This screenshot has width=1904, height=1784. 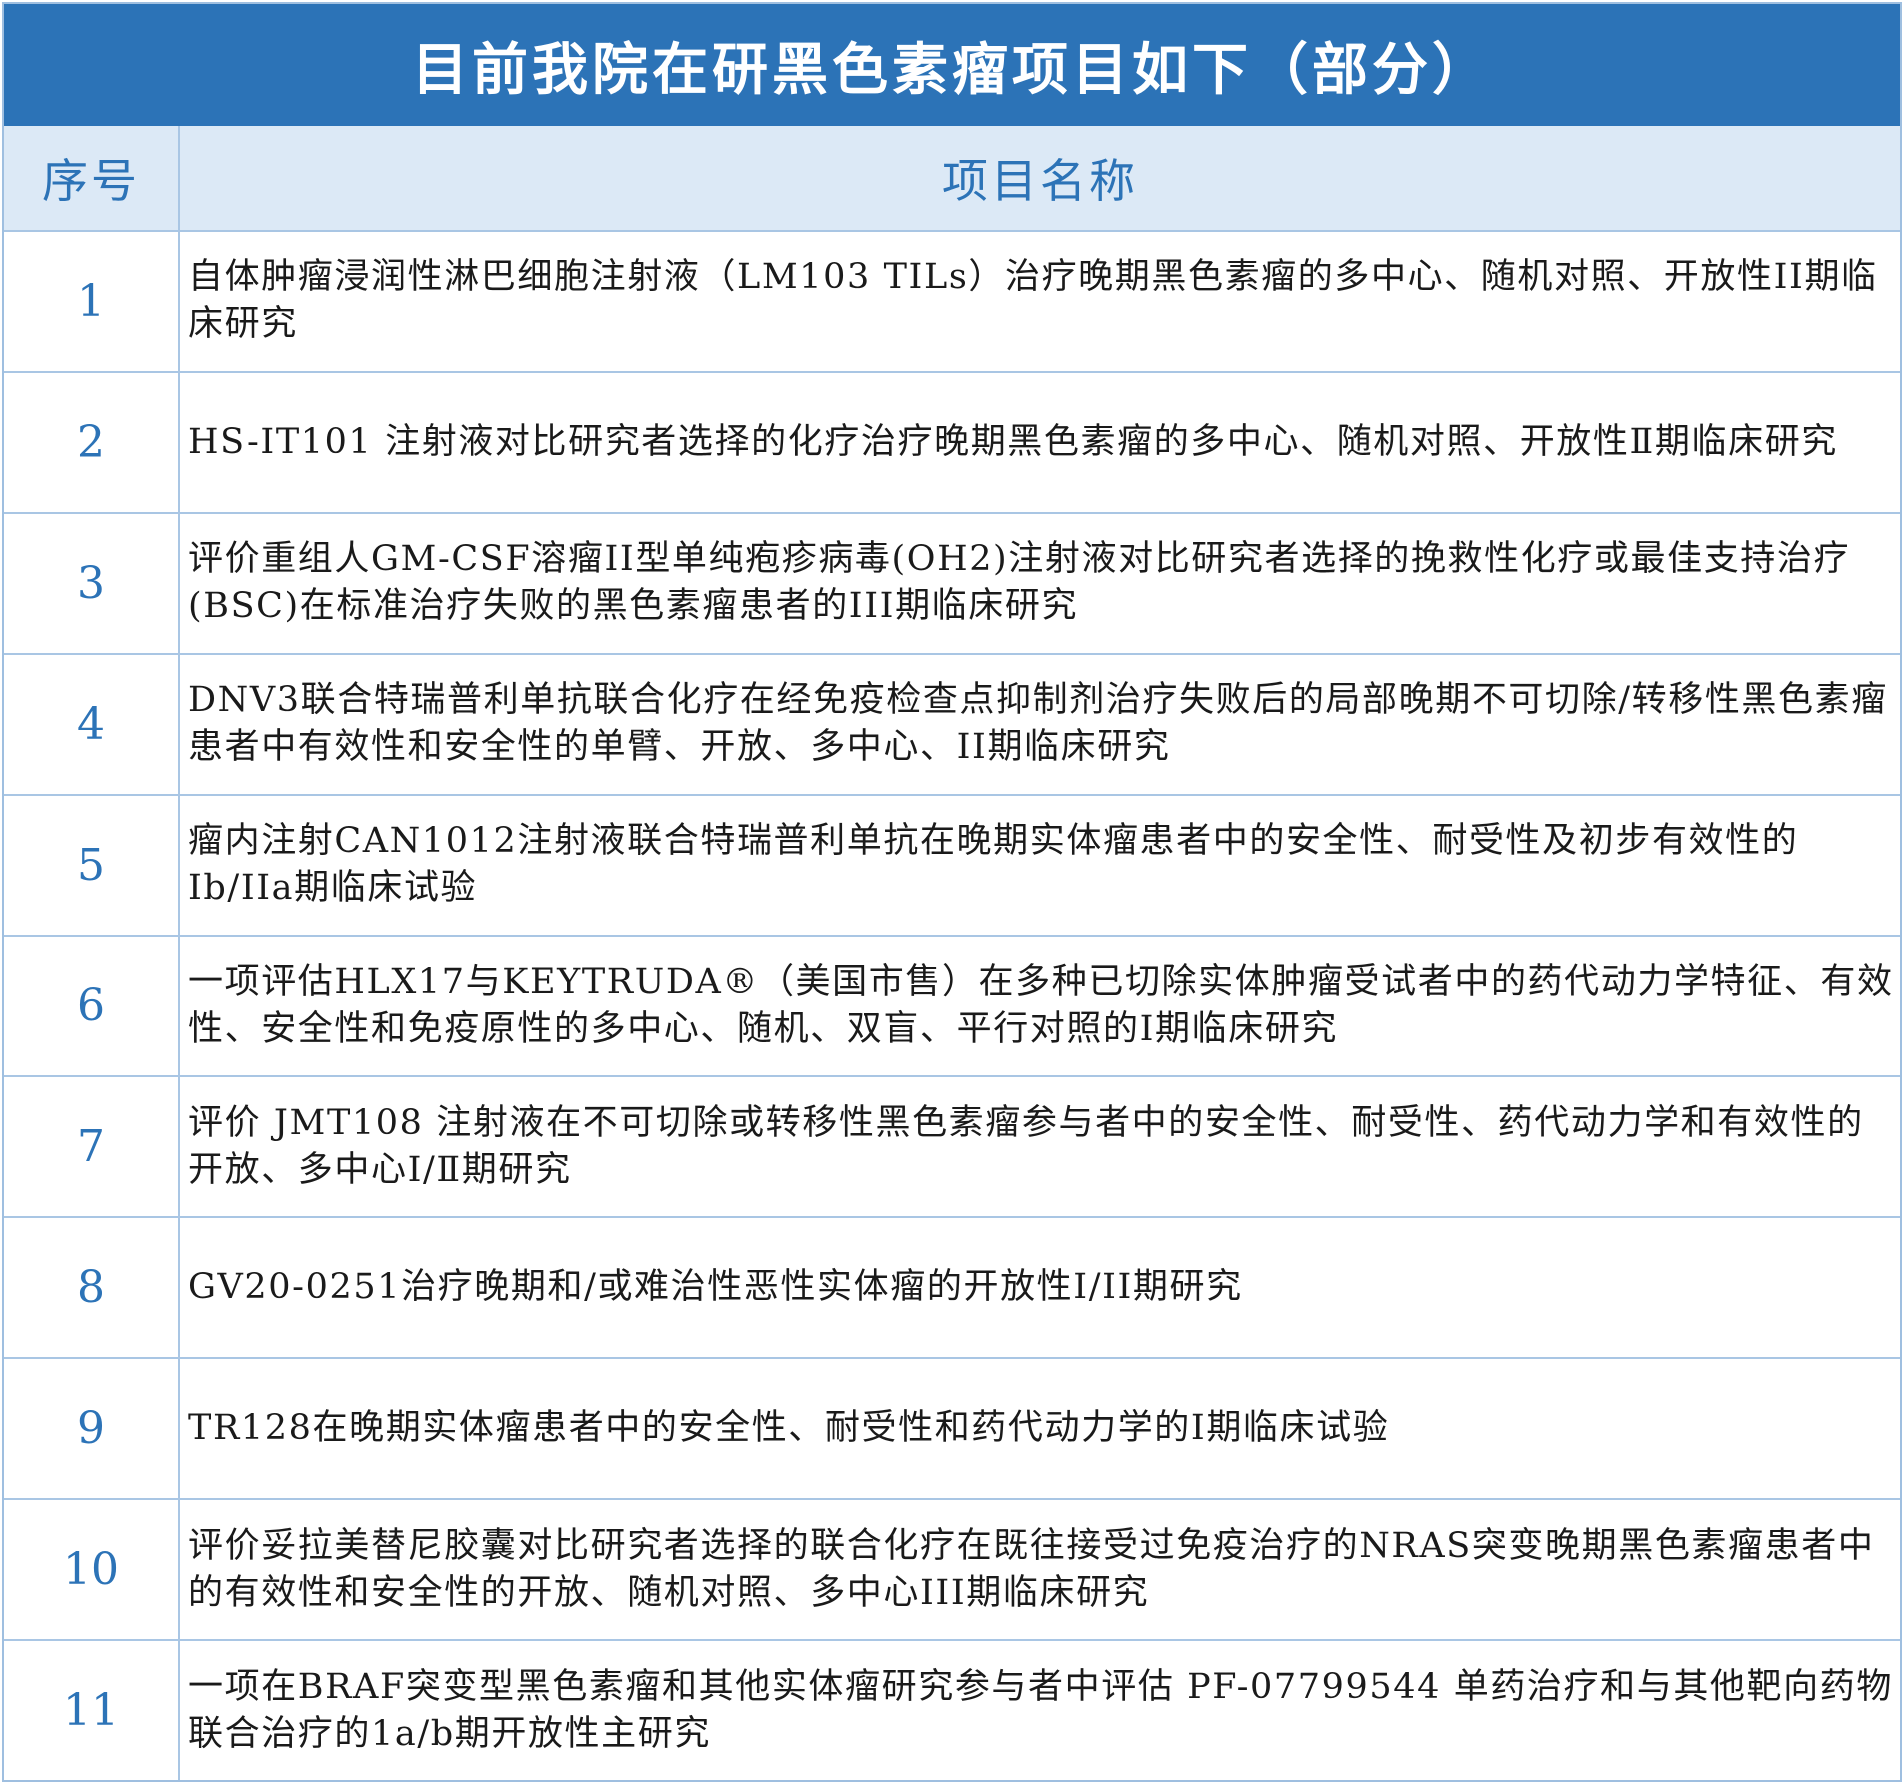 I want to click on row-index: 1, so click(x=92, y=301).